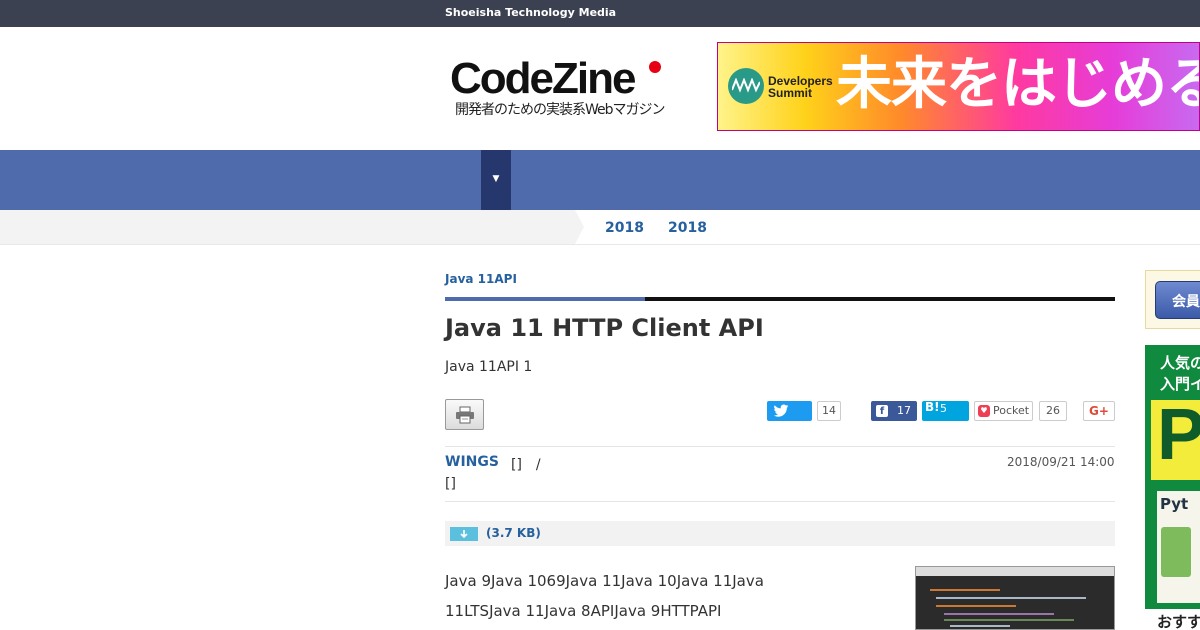  Describe the element at coordinates (655, 67) in the screenshot. I see `logo-red-dot` at that location.